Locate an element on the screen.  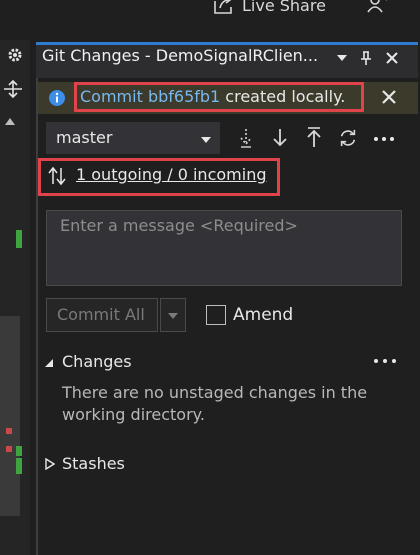
live-share-icon is located at coordinates (223, 7).